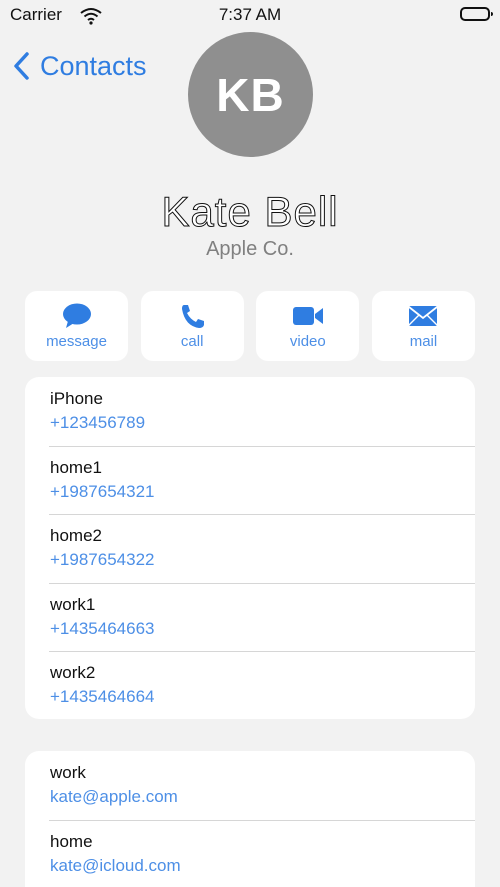  What do you see at coordinates (250, 853) in the screenshot?
I see `email-row-home: home kate@icloud.com` at bounding box center [250, 853].